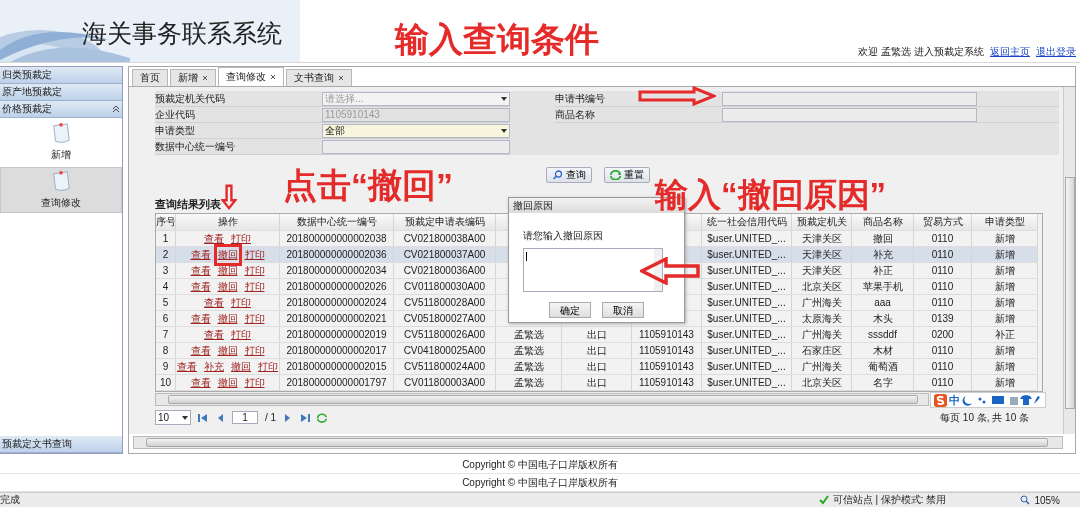 The width and height of the screenshot is (1080, 507). What do you see at coordinates (165, 318) in the screenshot?
I see `table-cell: 6` at bounding box center [165, 318].